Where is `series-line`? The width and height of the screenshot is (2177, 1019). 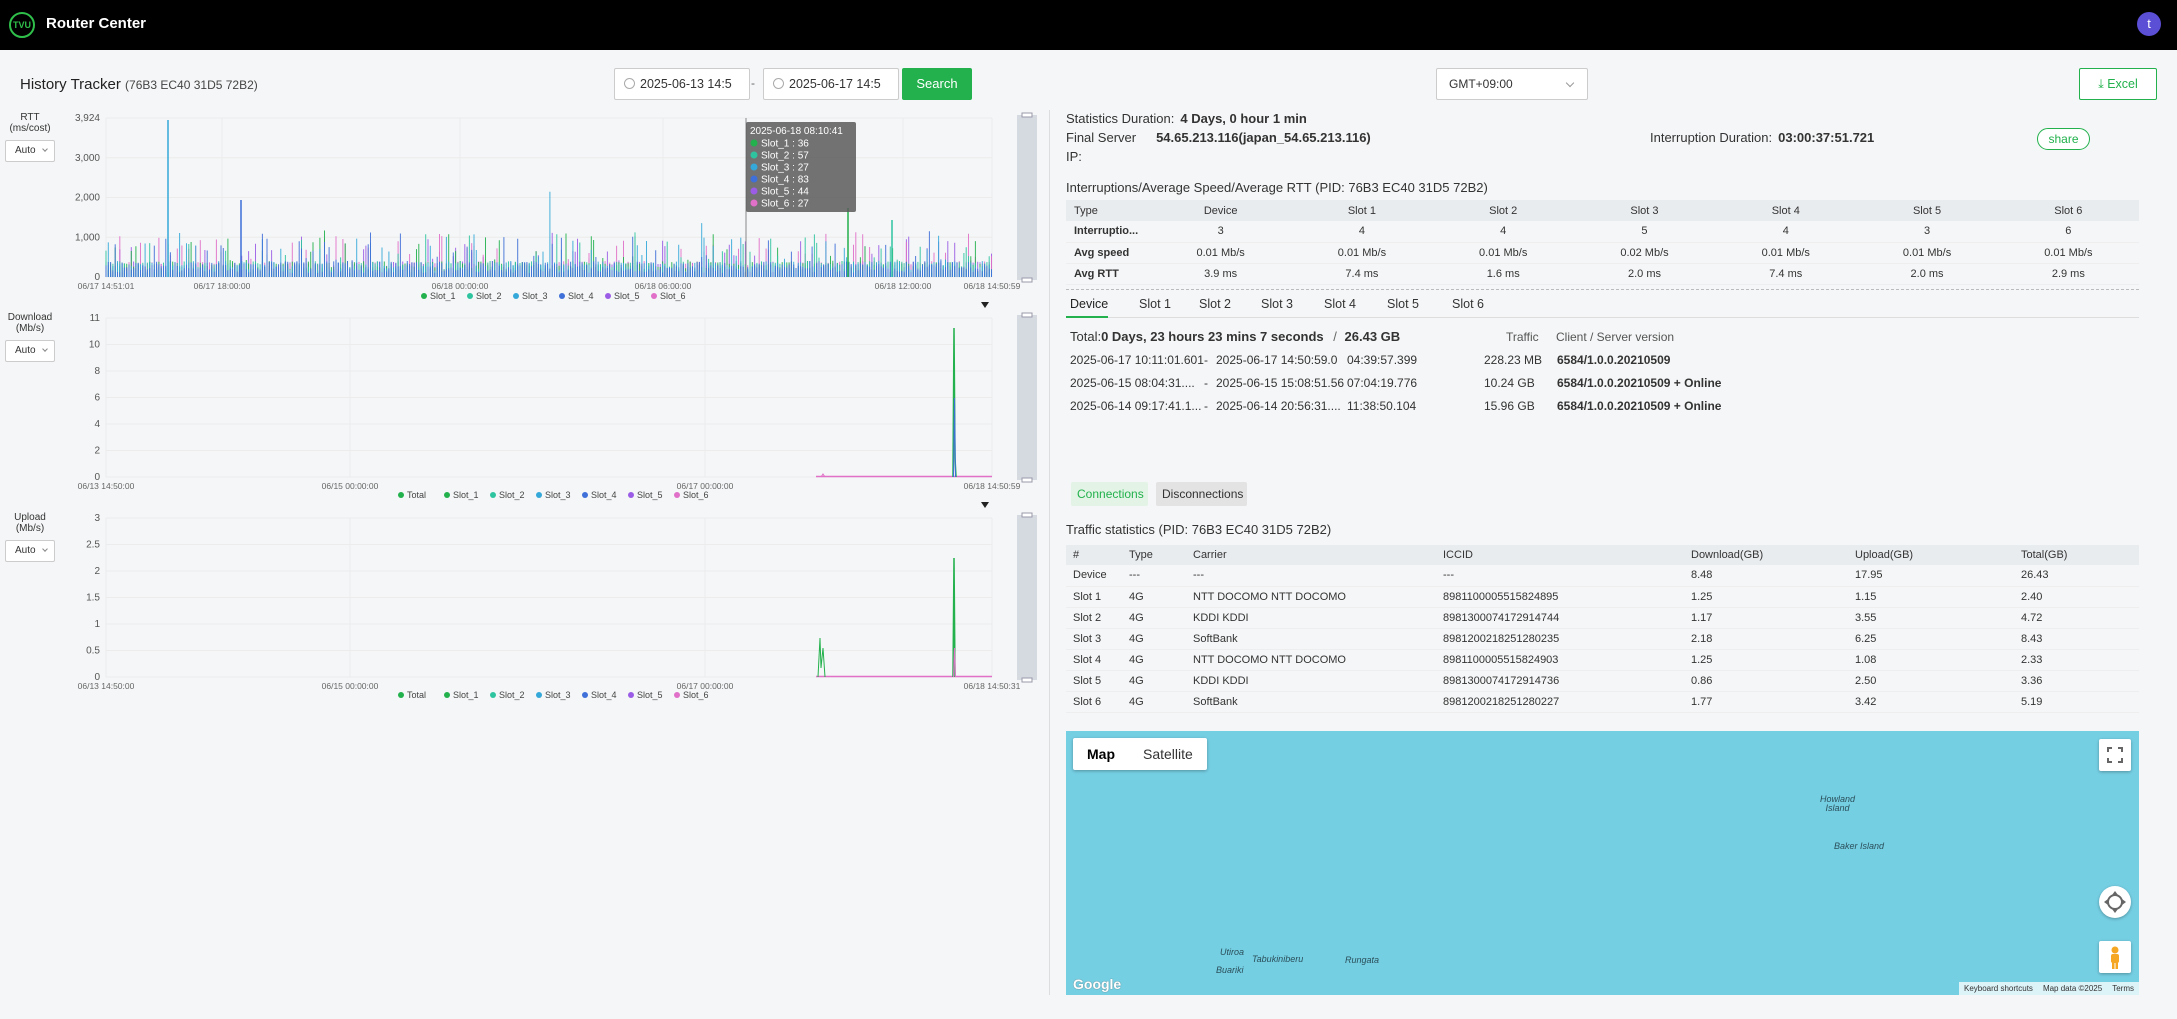
series-line is located at coordinates (548, 254).